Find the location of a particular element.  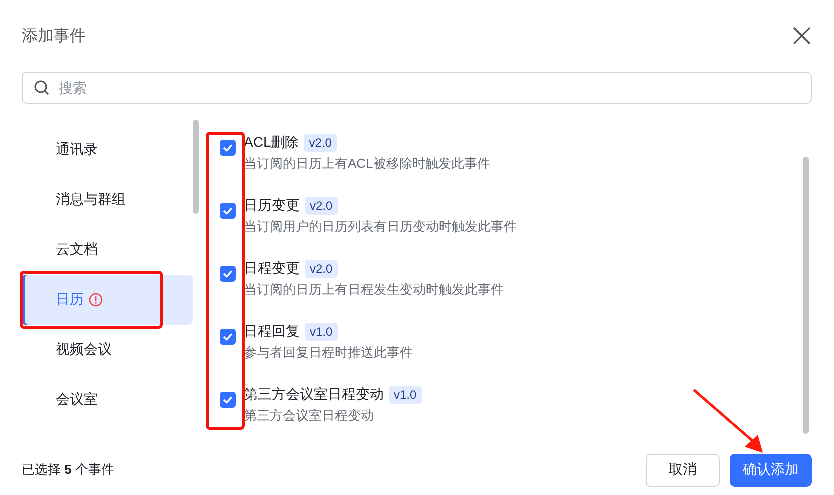

search-icon is located at coordinates (42, 88).